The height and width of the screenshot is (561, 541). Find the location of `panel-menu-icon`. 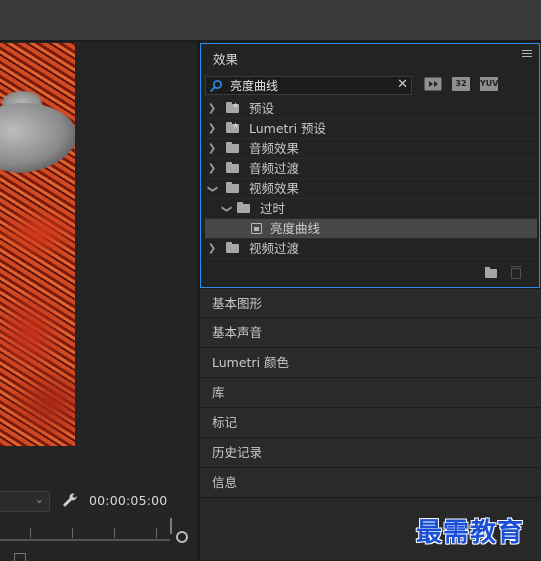

panel-menu-icon is located at coordinates (527, 55).